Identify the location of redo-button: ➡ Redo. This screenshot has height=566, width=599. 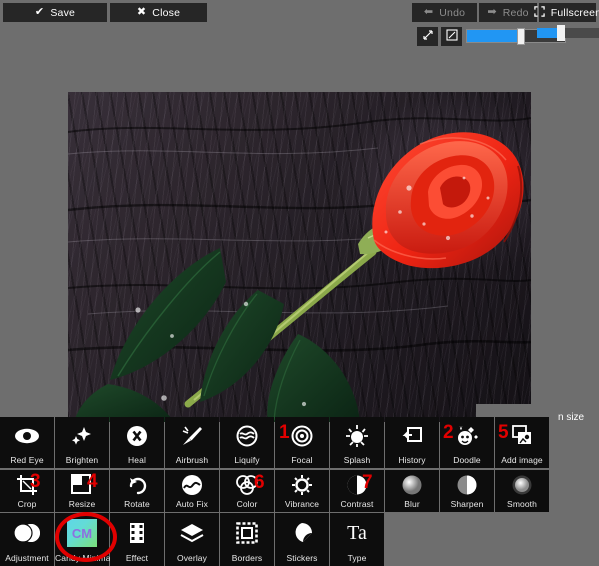
(508, 12).